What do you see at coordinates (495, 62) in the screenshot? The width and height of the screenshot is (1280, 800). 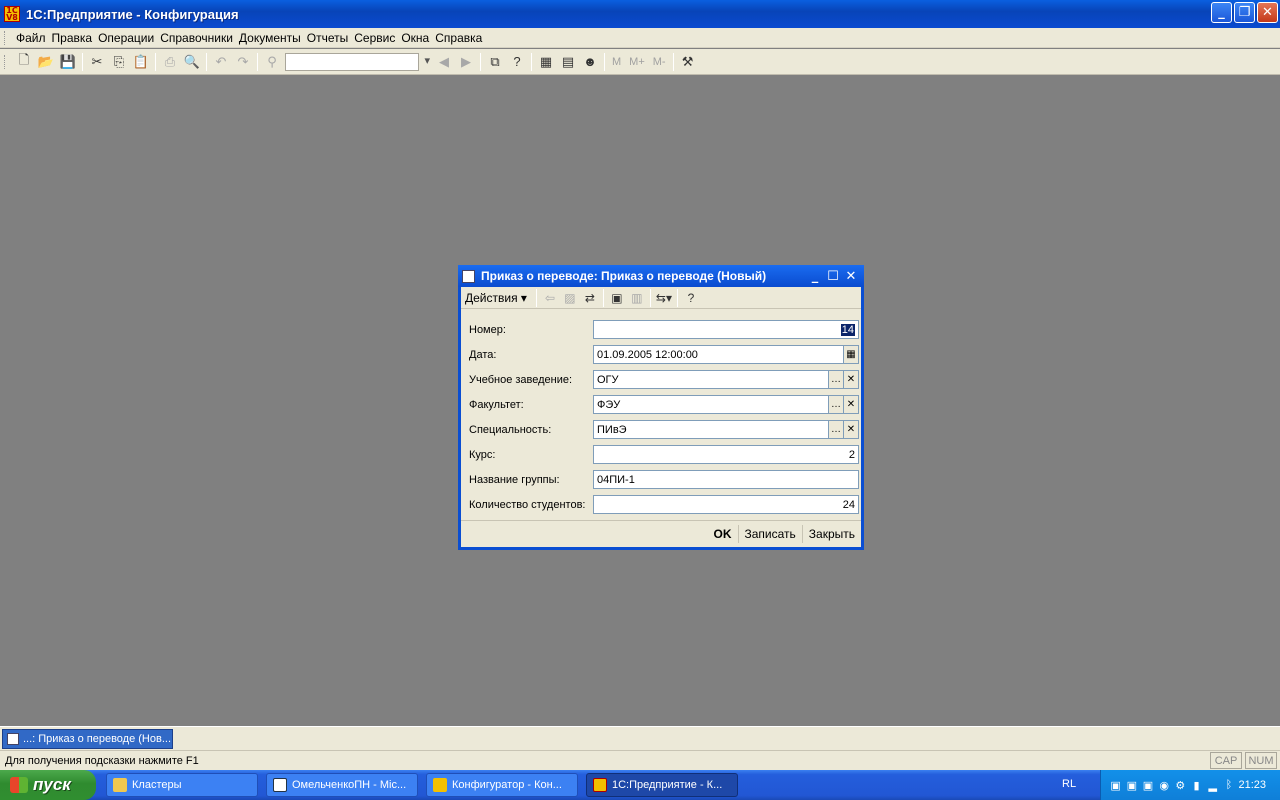 I see `windows-icon: ⧉` at bounding box center [495, 62].